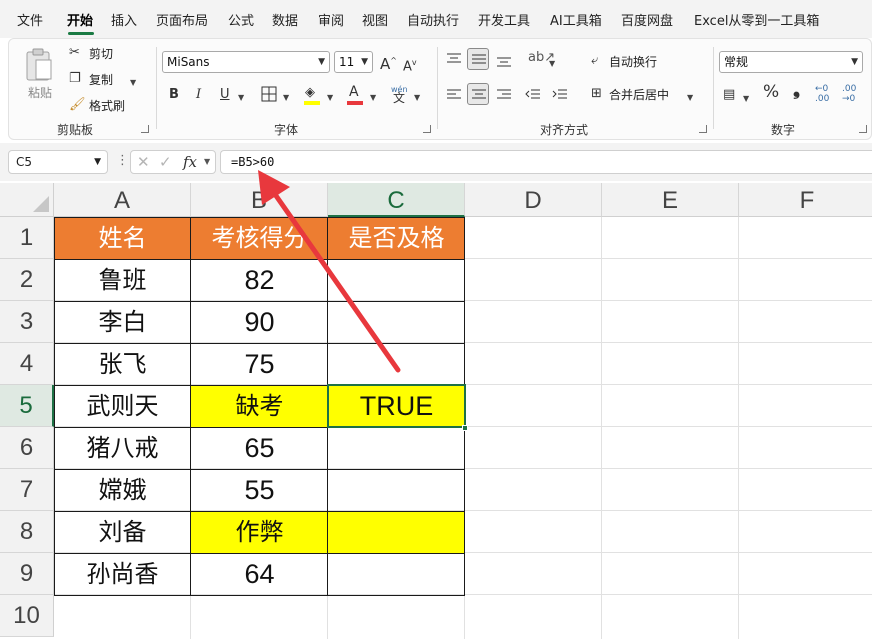  I want to click on decrease-indent-icon, so click(533, 95).